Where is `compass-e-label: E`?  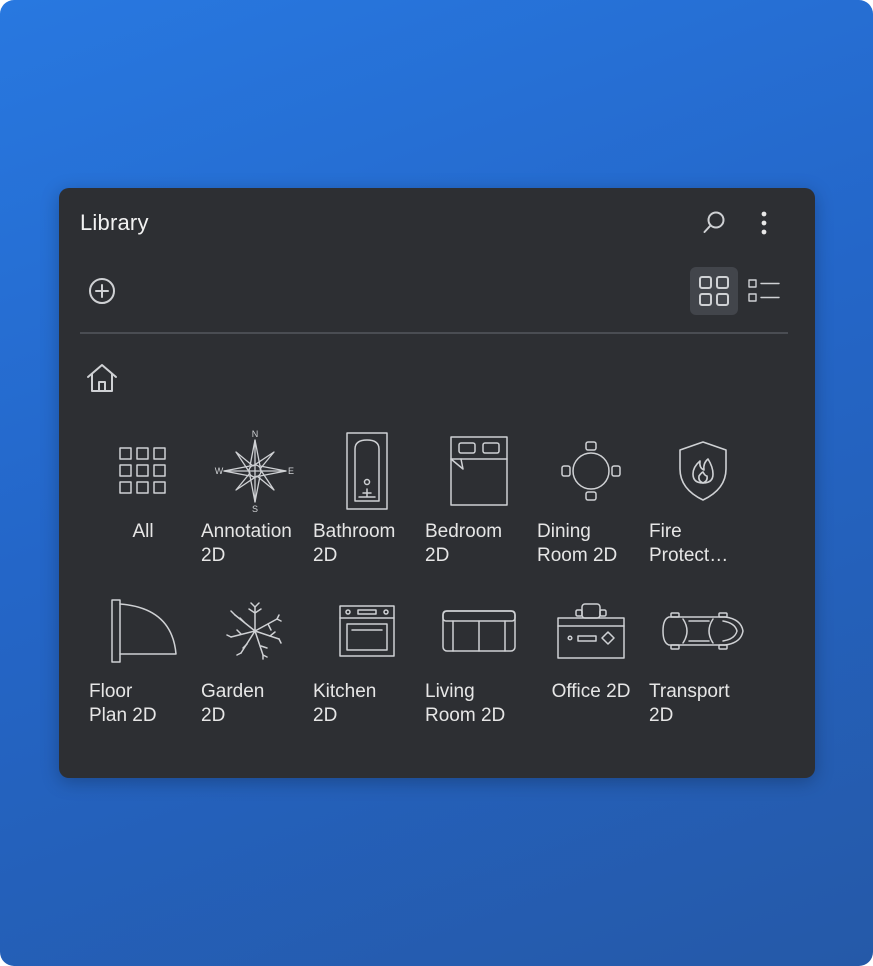
compass-e-label: E is located at coordinates (291, 471).